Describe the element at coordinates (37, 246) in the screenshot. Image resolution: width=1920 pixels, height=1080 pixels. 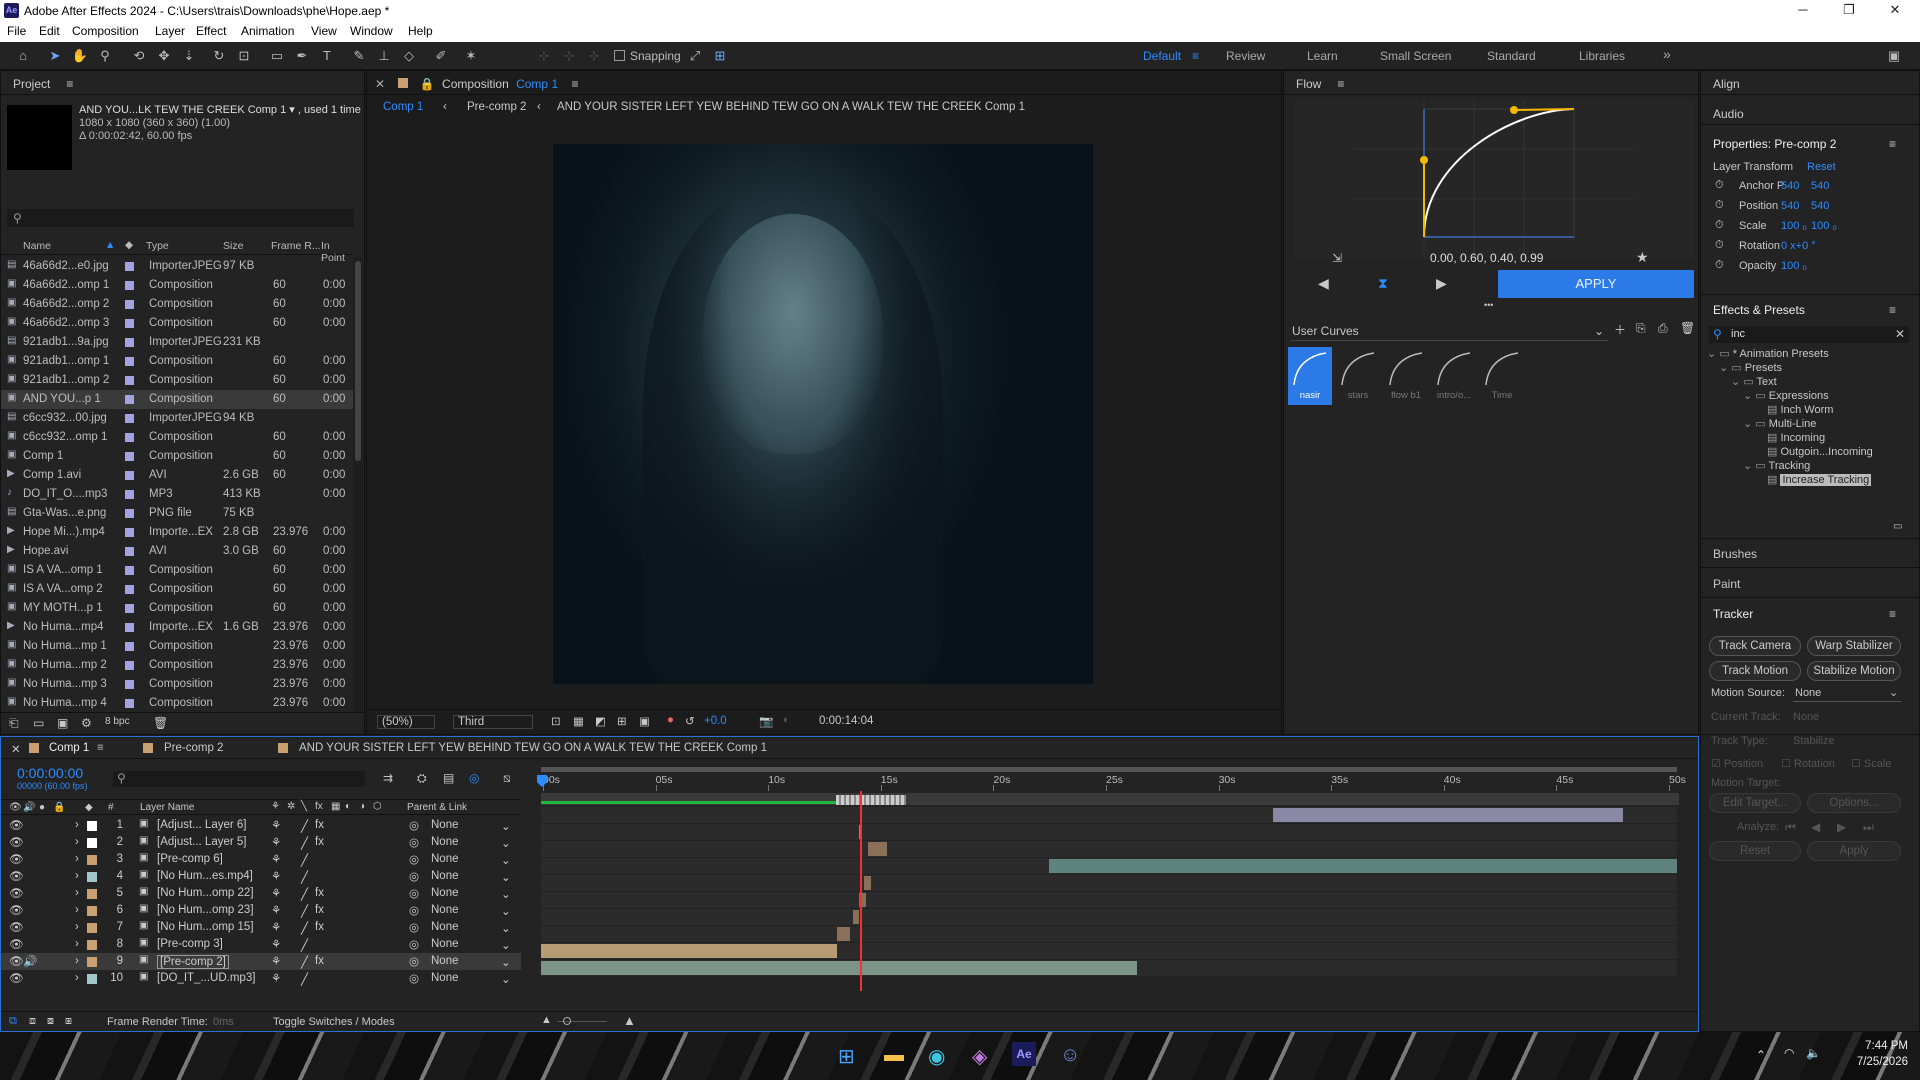
I see `col-name: Name` at that location.